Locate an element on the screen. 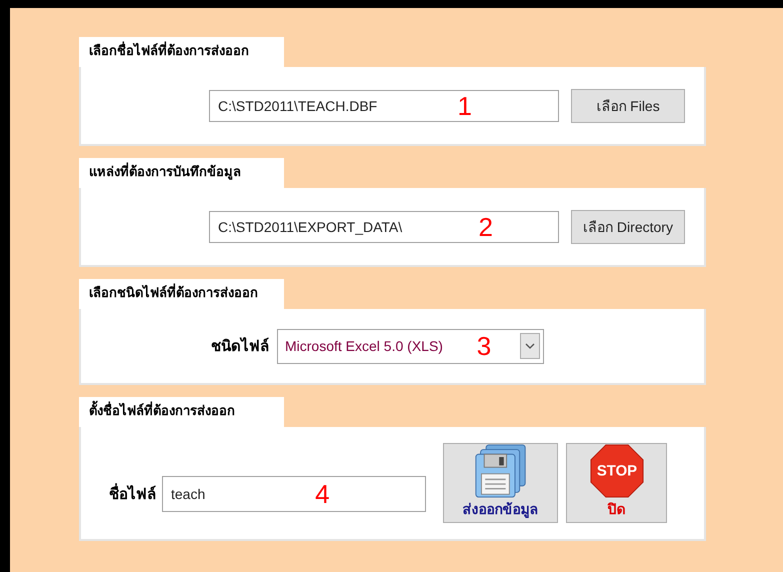  field-label: ชนิดไฟล์ is located at coordinates (240, 346).